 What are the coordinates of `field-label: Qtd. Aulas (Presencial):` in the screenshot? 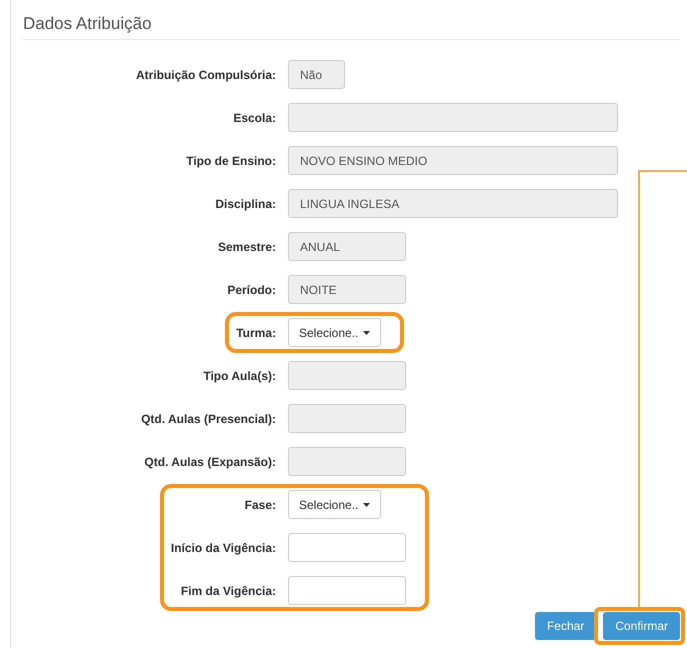 It's located at (208, 419).